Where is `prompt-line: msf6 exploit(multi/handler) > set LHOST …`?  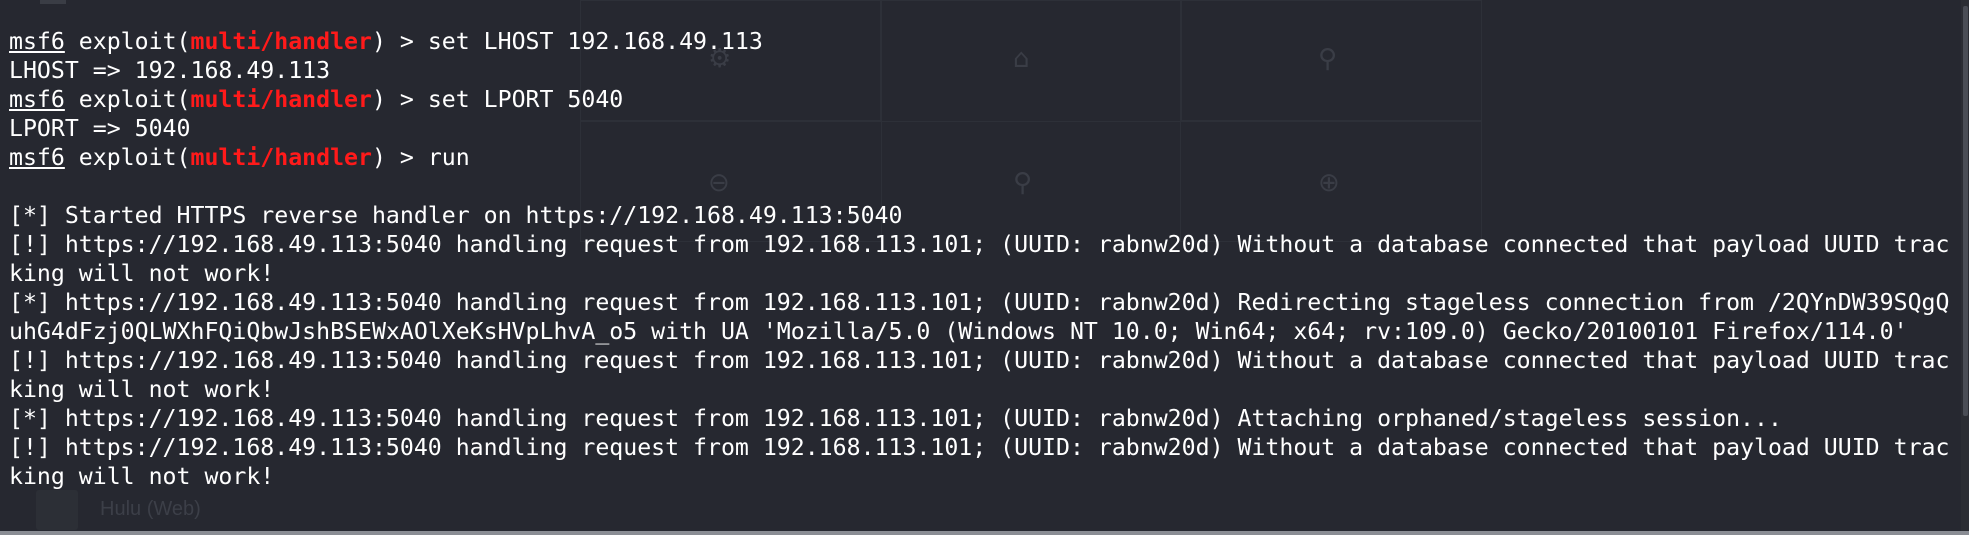 prompt-line: msf6 exploit(multi/handler) > set LHOST … is located at coordinates (984, 41).